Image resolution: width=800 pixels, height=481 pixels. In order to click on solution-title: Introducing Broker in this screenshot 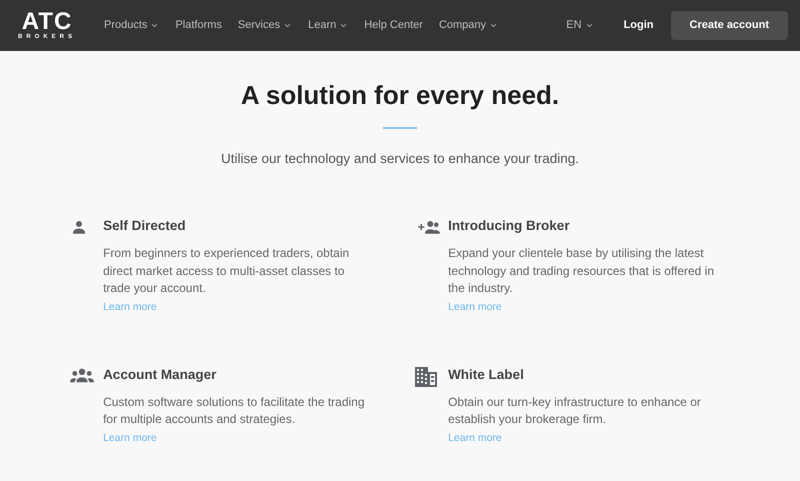, I will do `click(509, 226)`.